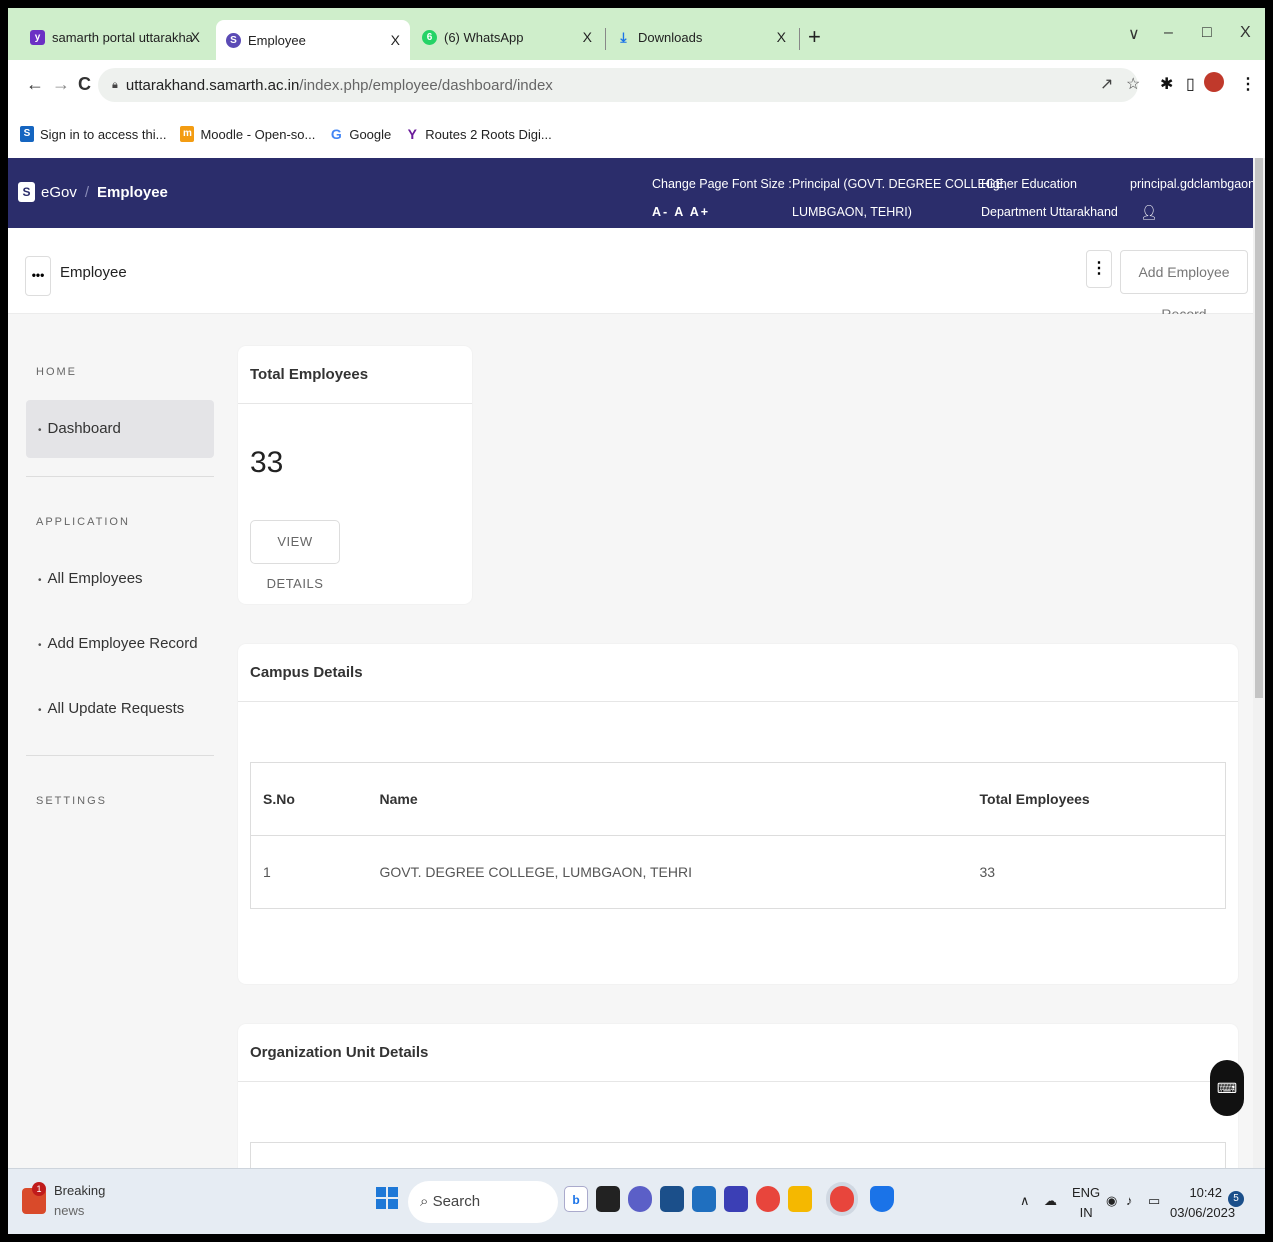 Image resolution: width=1273 pixels, height=1242 pixels. I want to click on folder-icon, so click(800, 1199).